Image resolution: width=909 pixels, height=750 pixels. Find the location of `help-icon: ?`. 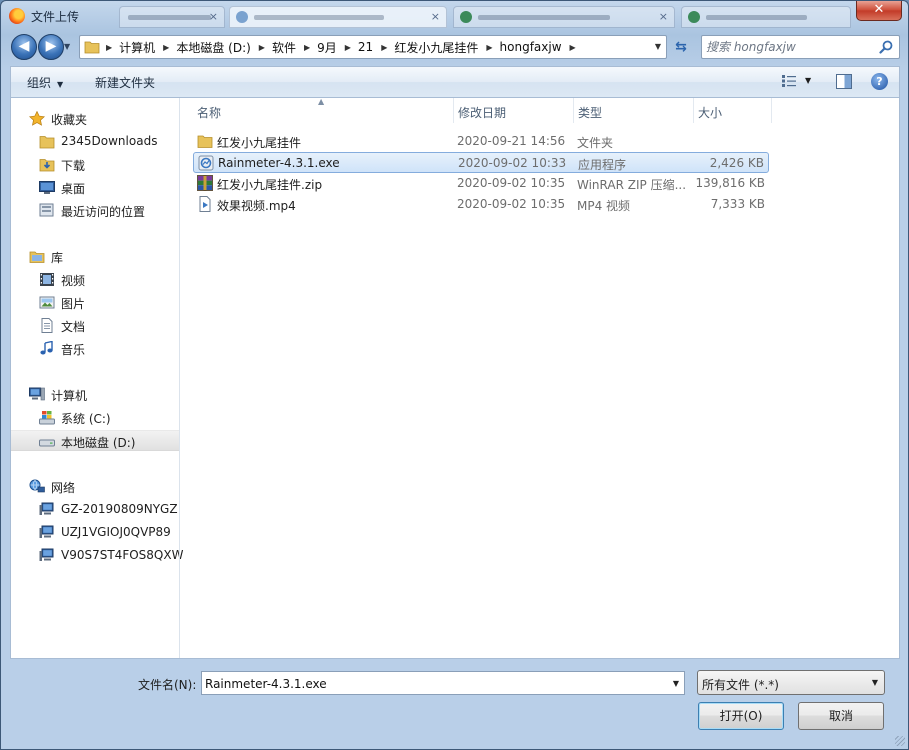

help-icon: ? is located at coordinates (879, 81).